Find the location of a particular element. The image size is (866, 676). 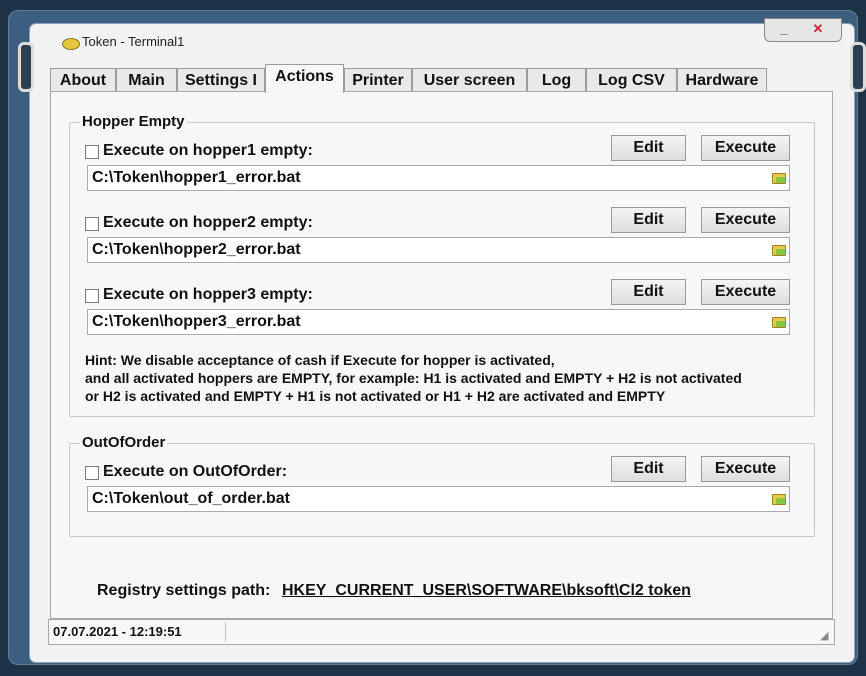

out-of-order-path-text: C:\Token\out_of_order.bat is located at coordinates (191, 498).